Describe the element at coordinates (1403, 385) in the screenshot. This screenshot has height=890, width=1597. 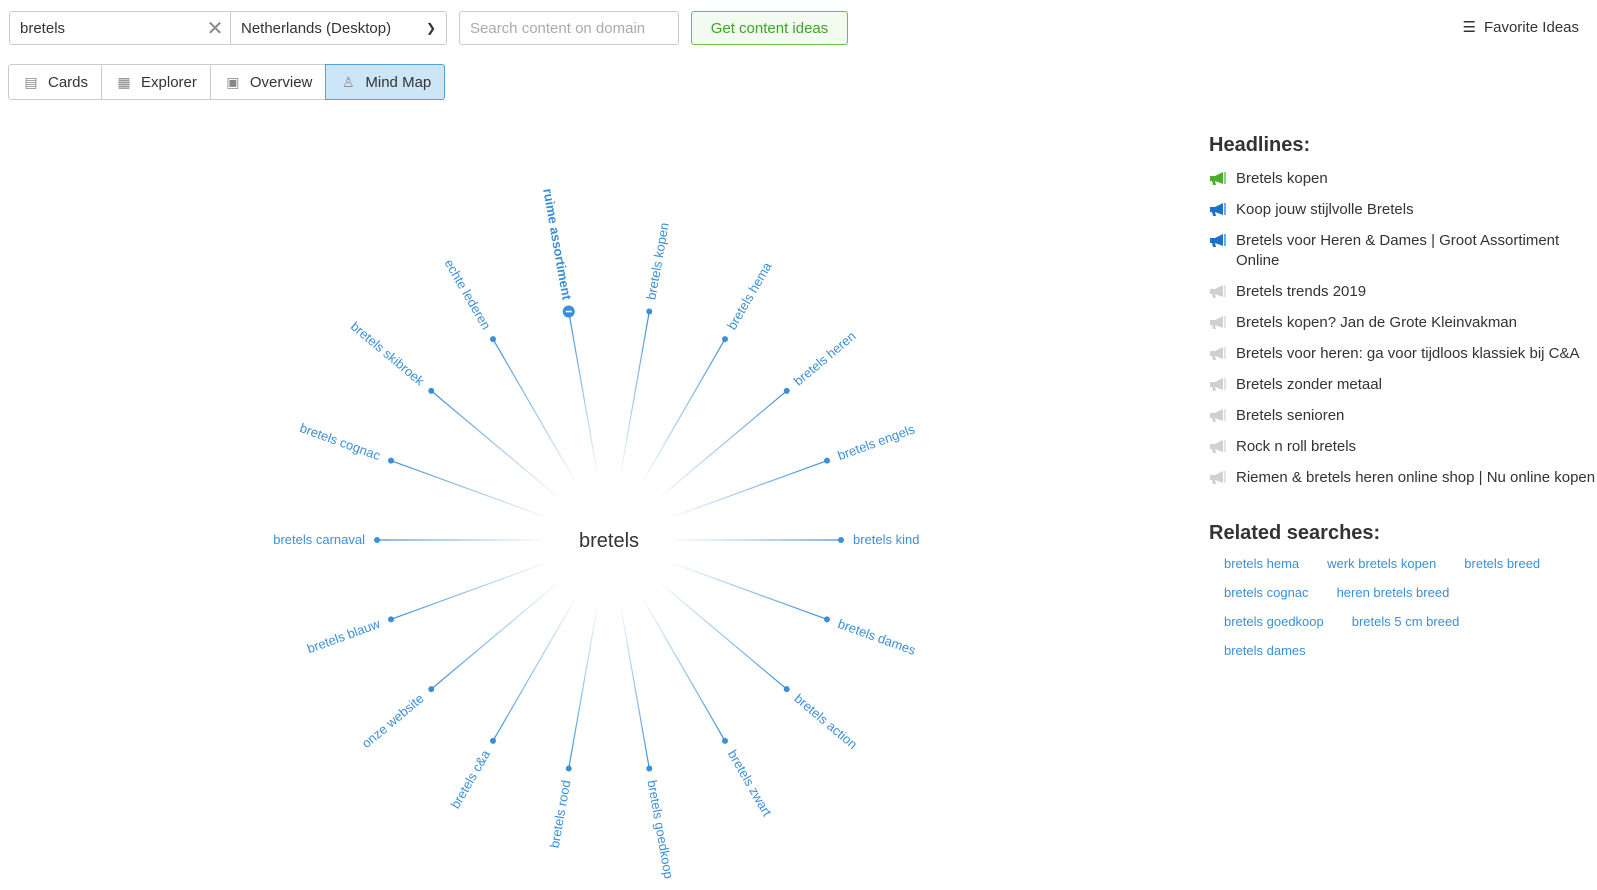
I see `headline-item: Bretels zonder metaal` at that location.